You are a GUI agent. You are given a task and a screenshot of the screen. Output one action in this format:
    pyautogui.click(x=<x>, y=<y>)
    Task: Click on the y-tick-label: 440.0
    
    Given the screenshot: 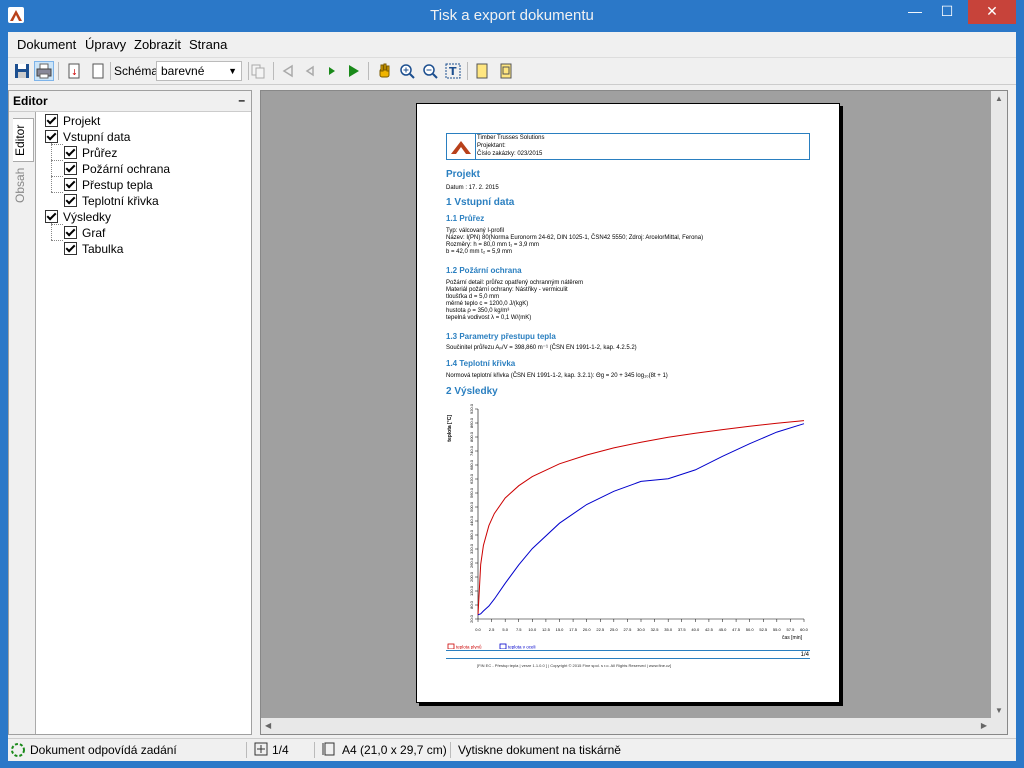 What is the action you would take?
    pyautogui.click(x=471, y=520)
    